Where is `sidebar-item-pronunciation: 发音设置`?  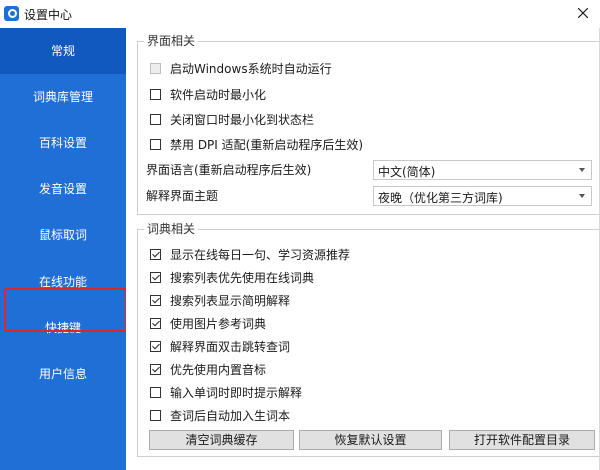 sidebar-item-pronunciation: 发音设置 is located at coordinates (63, 189).